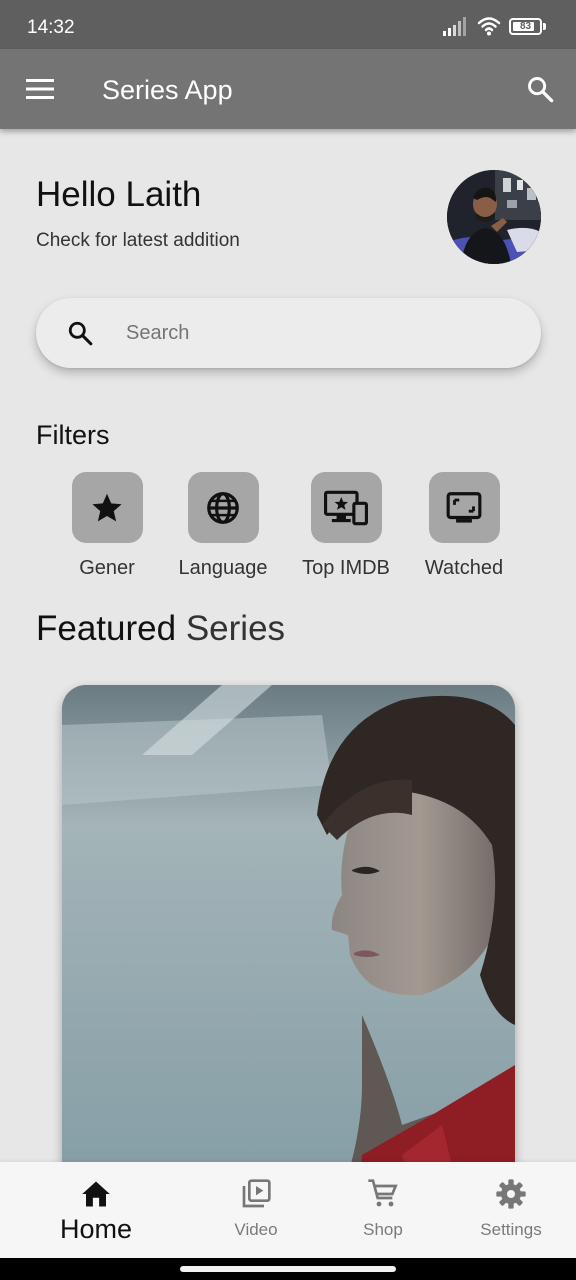 Image resolution: width=576 pixels, height=1280 pixels. Describe the element at coordinates (288, 89) in the screenshot. I see `app-bar: Series App` at that location.